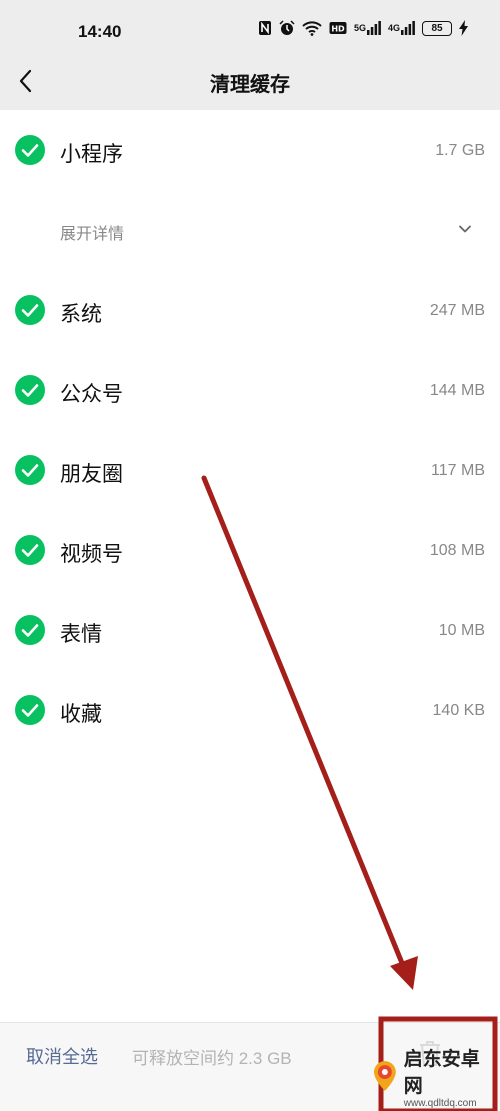 This screenshot has width=500, height=1111. Describe the element at coordinates (81, 634) in the screenshot. I see `item-label: 表情` at that location.